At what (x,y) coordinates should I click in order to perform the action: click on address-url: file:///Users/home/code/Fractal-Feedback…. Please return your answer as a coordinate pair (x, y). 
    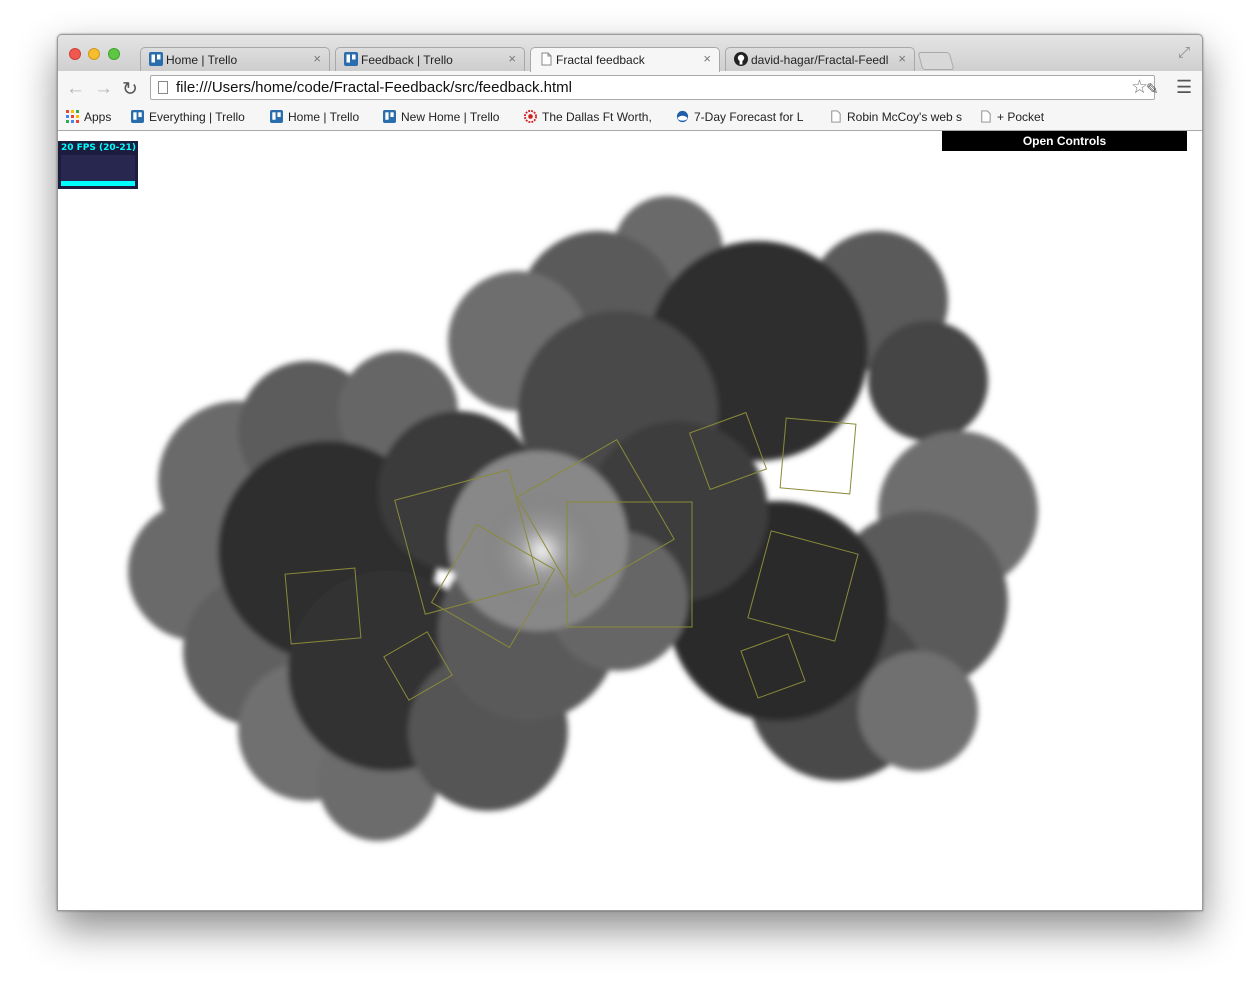
    Looking at the image, I should click on (374, 87).